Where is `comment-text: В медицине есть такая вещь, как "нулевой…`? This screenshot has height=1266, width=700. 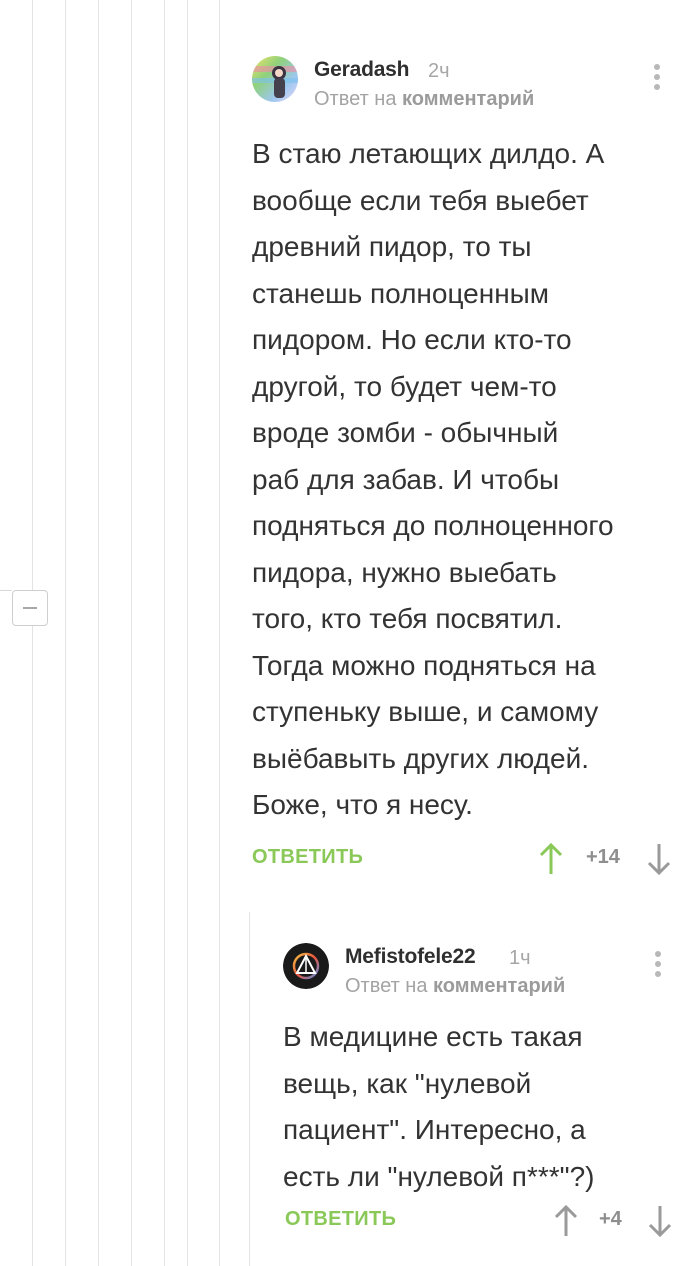 comment-text: В медицине есть такая вещь, как "нулевой… is located at coordinates (439, 1106).